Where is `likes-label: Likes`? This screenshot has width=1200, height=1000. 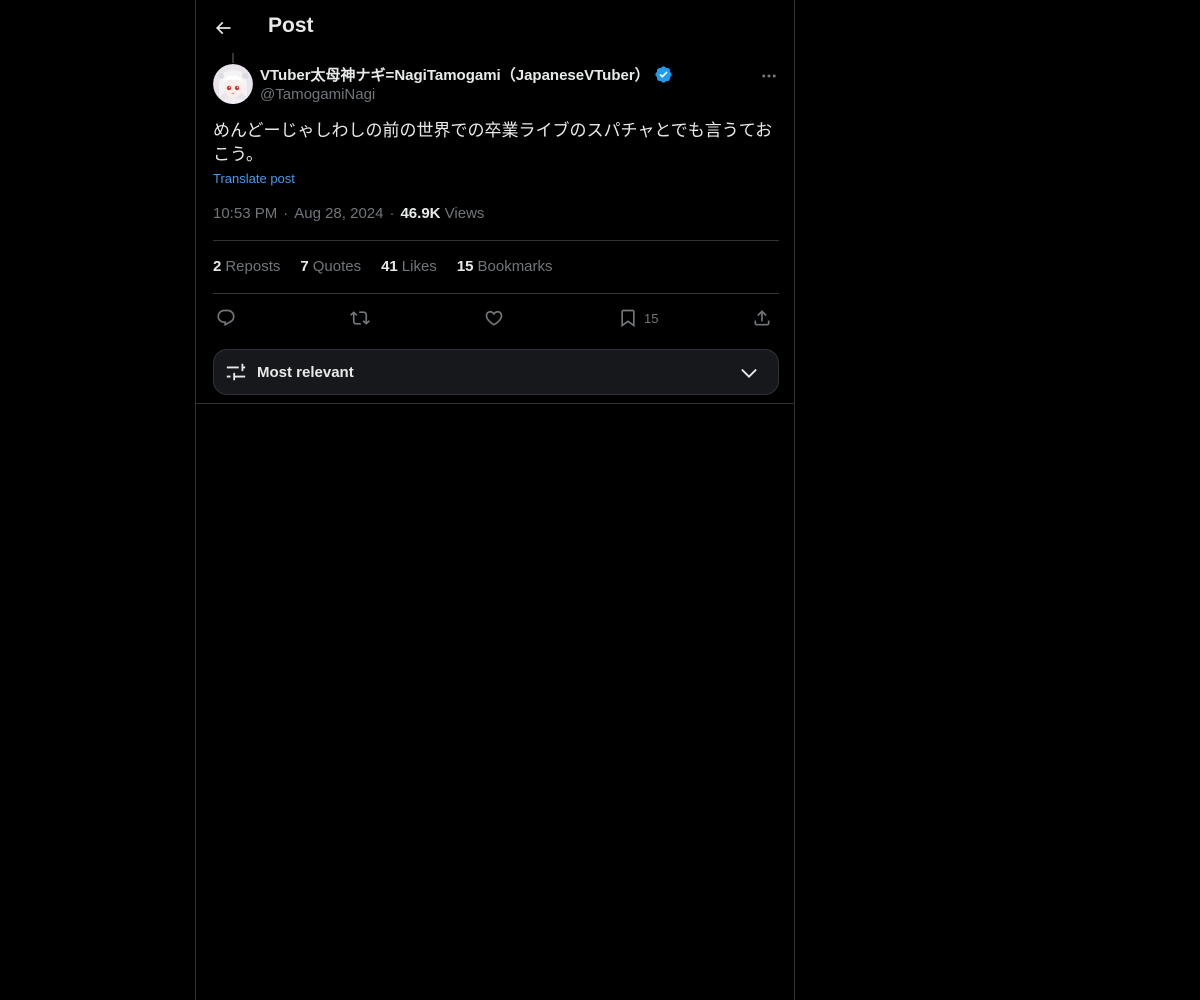 likes-label: Likes is located at coordinates (419, 266).